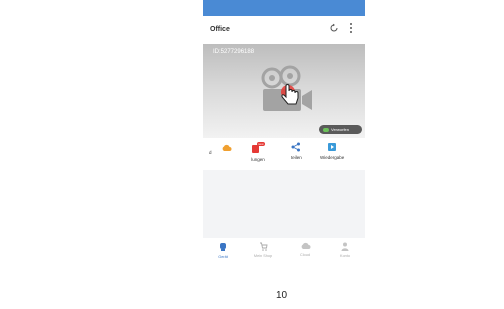 Image resolution: width=504 pixels, height=309 pixels. What do you see at coordinates (332, 157) in the screenshot?
I see `action-label: Wiedergabe` at bounding box center [332, 157].